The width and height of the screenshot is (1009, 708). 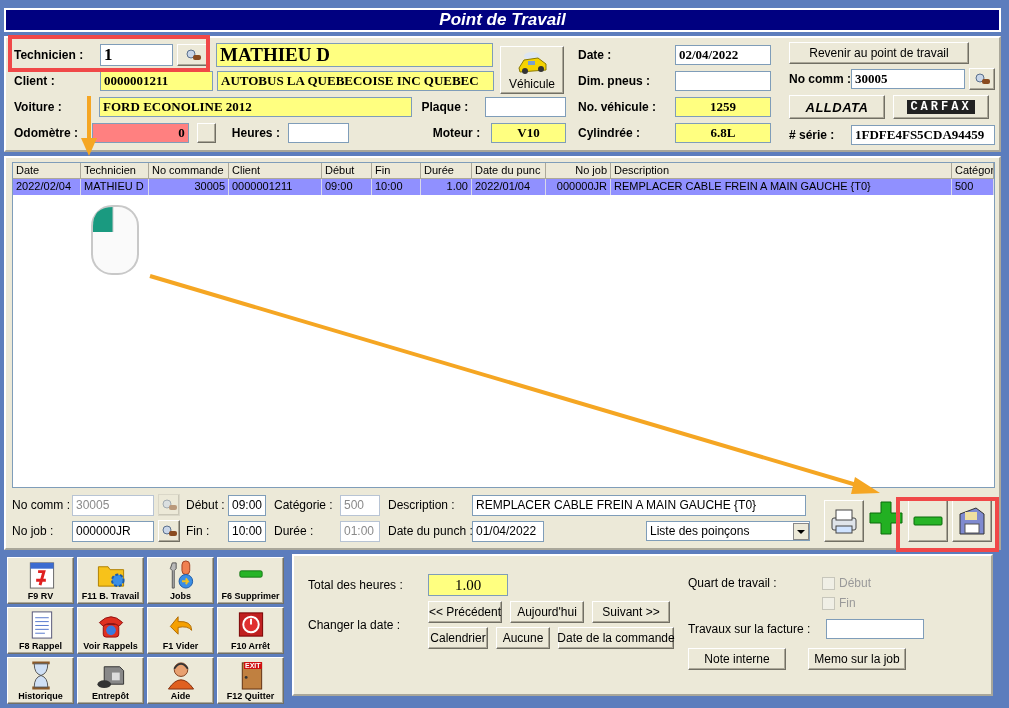 I want to click on printer-icon, so click(x=844, y=521).